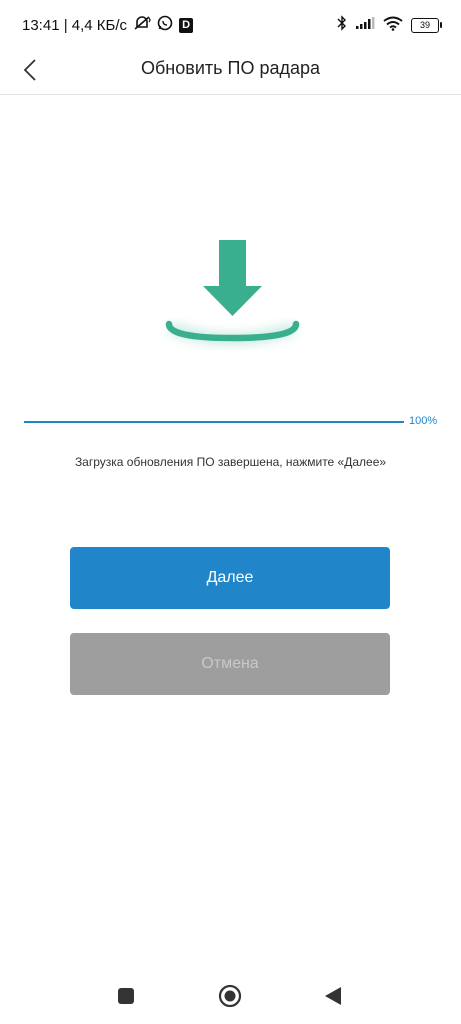 The image size is (461, 1024). I want to click on signal-icon, so click(365, 25).